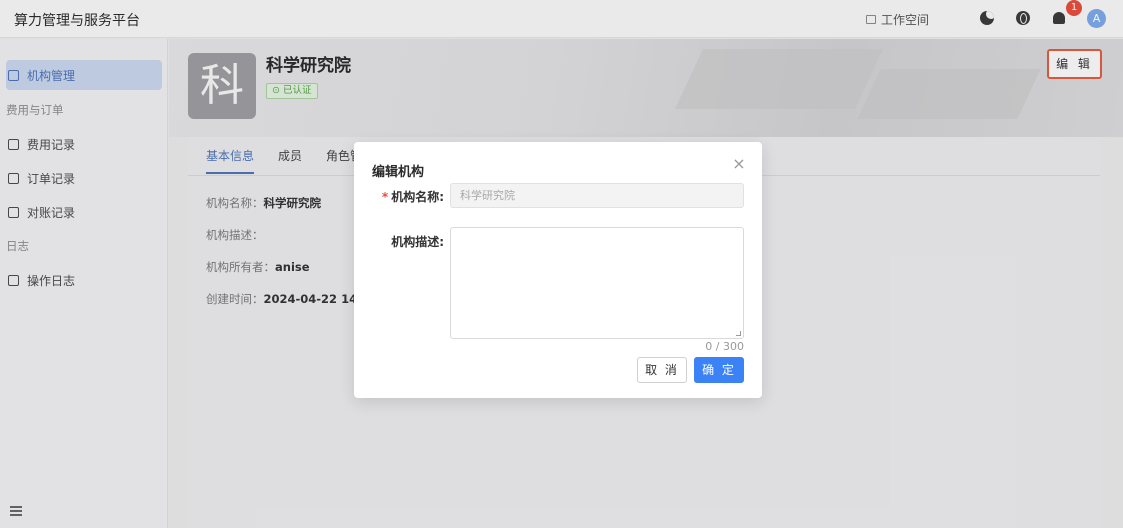  I want to click on cancel-button: 取 消, so click(662, 370).